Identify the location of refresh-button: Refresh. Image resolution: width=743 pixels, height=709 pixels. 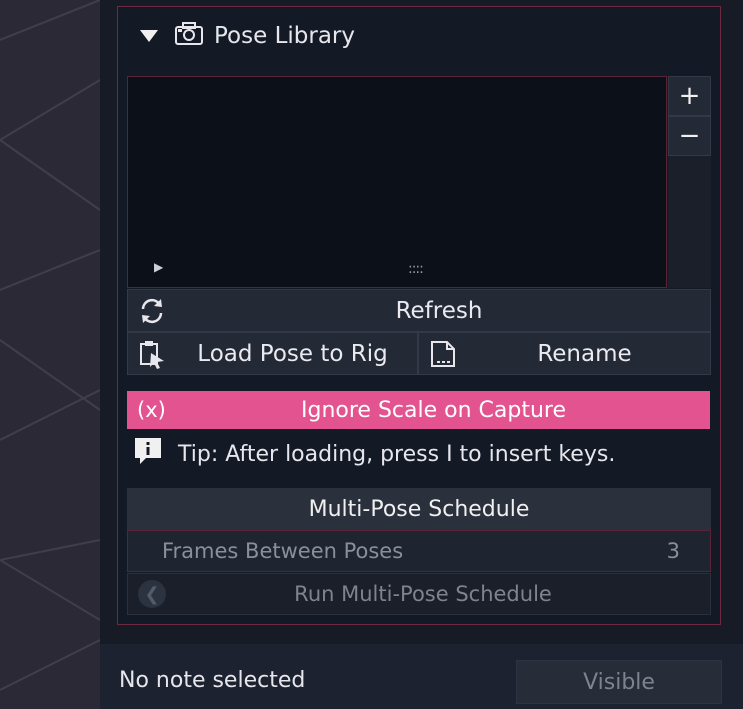
(419, 310).